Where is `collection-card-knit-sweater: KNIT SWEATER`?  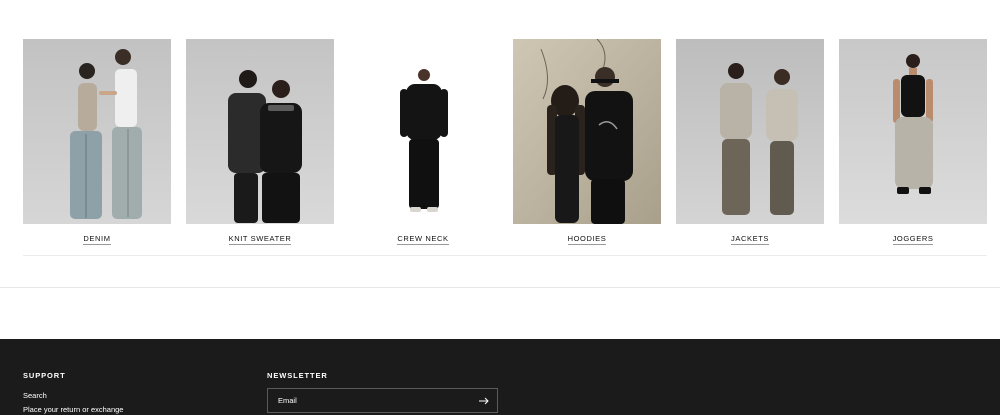
collection-card-knit-sweater: KNIT SWEATER is located at coordinates (260, 144).